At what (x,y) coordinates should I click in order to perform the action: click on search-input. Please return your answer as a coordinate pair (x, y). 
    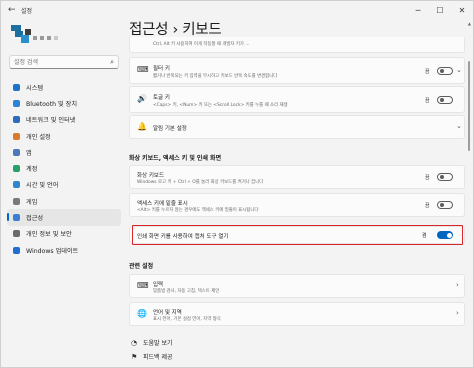
    Looking at the image, I should click on (58, 62).